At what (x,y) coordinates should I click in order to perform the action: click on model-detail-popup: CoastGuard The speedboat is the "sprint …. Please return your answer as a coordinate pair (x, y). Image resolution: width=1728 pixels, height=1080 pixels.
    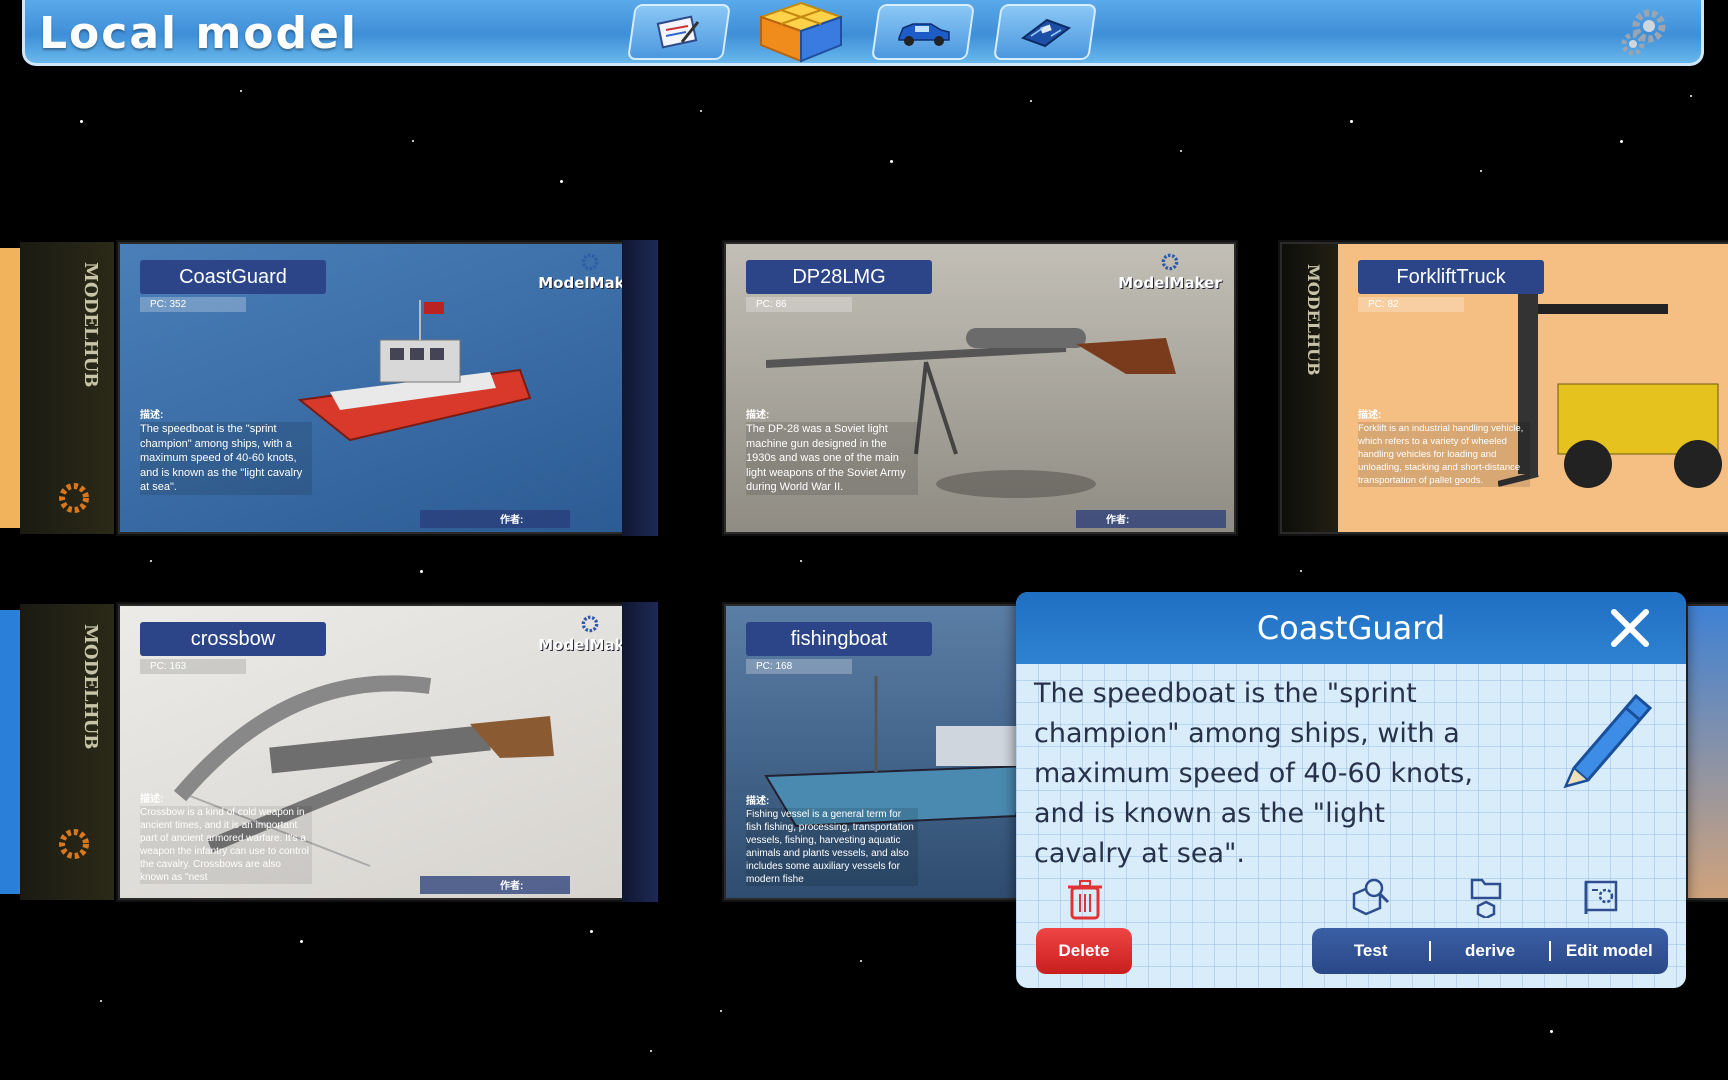
    Looking at the image, I should click on (1351, 790).